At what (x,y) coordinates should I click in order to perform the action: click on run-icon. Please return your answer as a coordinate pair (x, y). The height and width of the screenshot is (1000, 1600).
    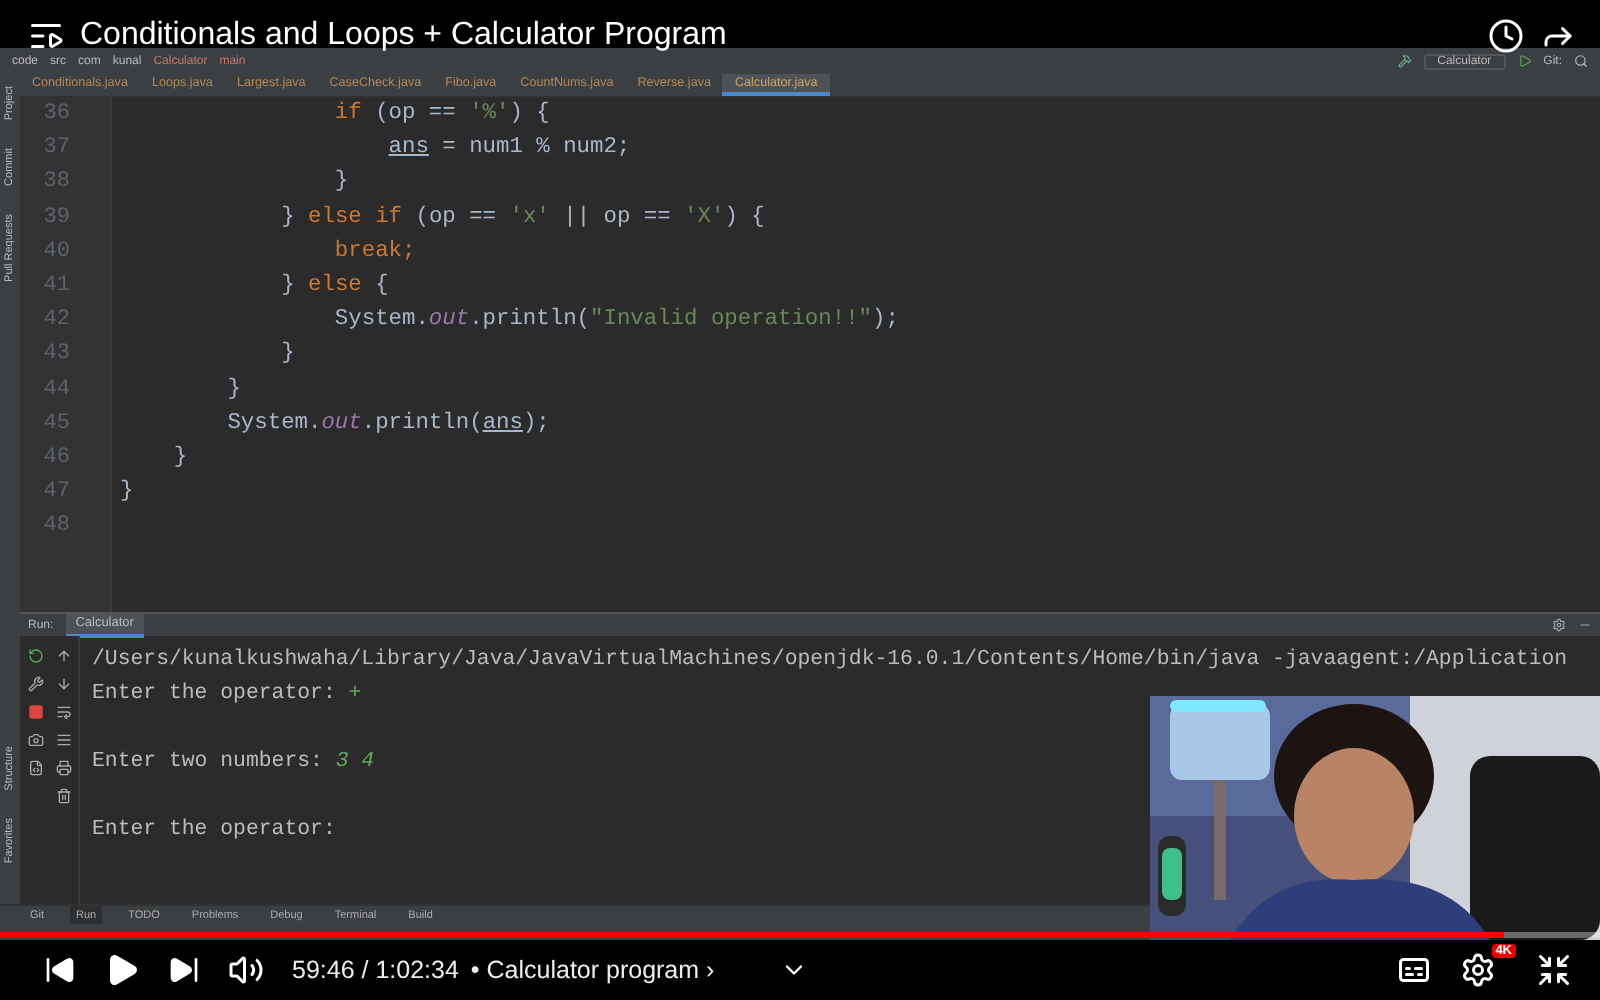
    Looking at the image, I should click on (1524, 61).